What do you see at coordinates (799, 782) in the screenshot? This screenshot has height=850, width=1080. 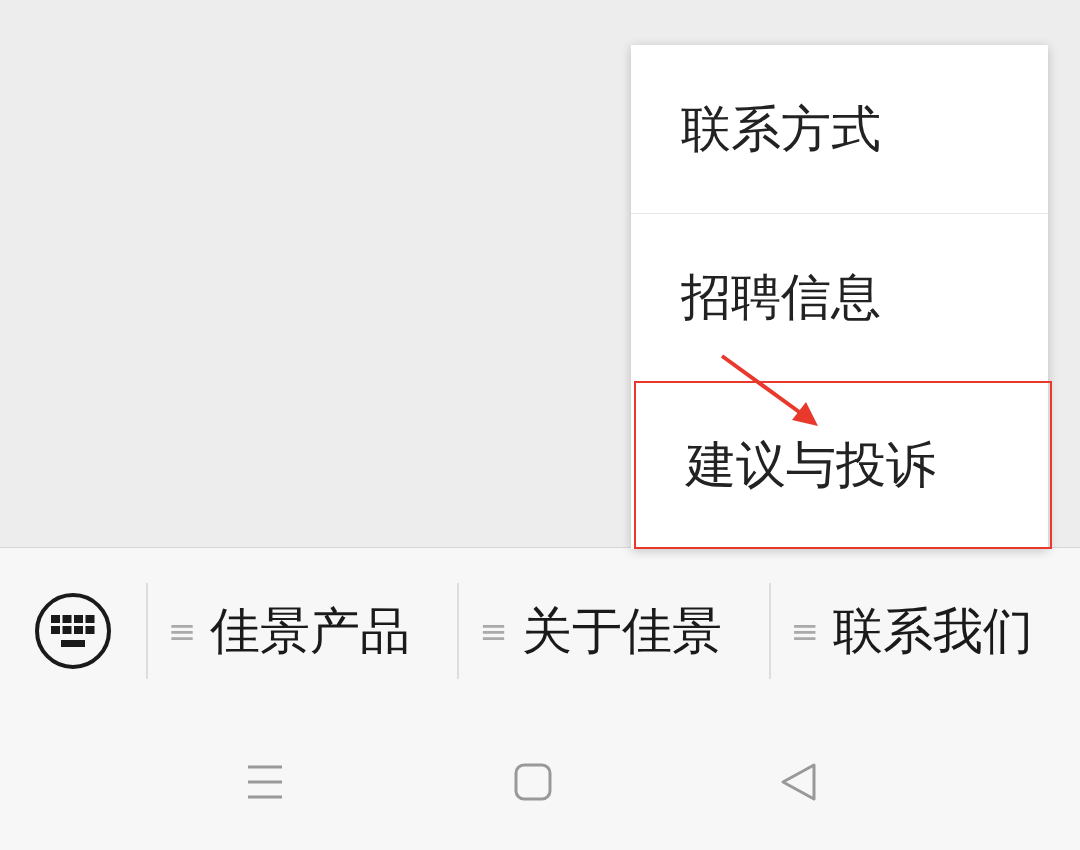 I see `back-icon` at bounding box center [799, 782].